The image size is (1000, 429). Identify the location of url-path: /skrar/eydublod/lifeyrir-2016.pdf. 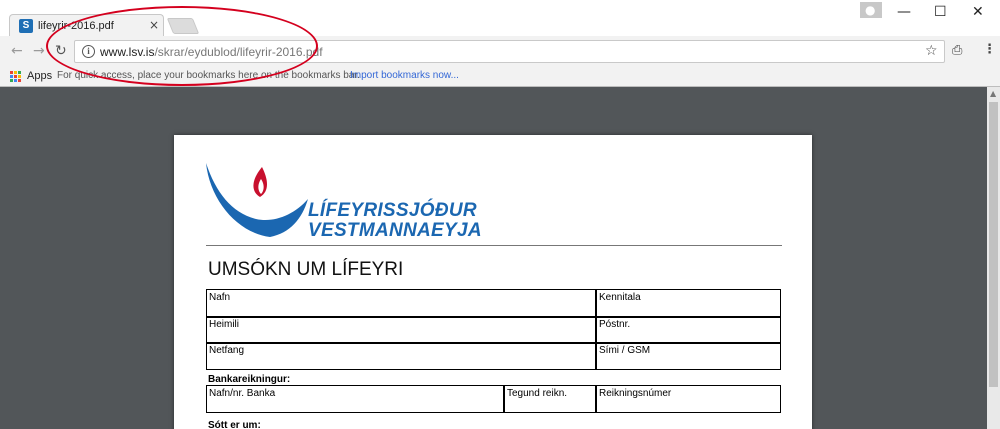
(238, 52).